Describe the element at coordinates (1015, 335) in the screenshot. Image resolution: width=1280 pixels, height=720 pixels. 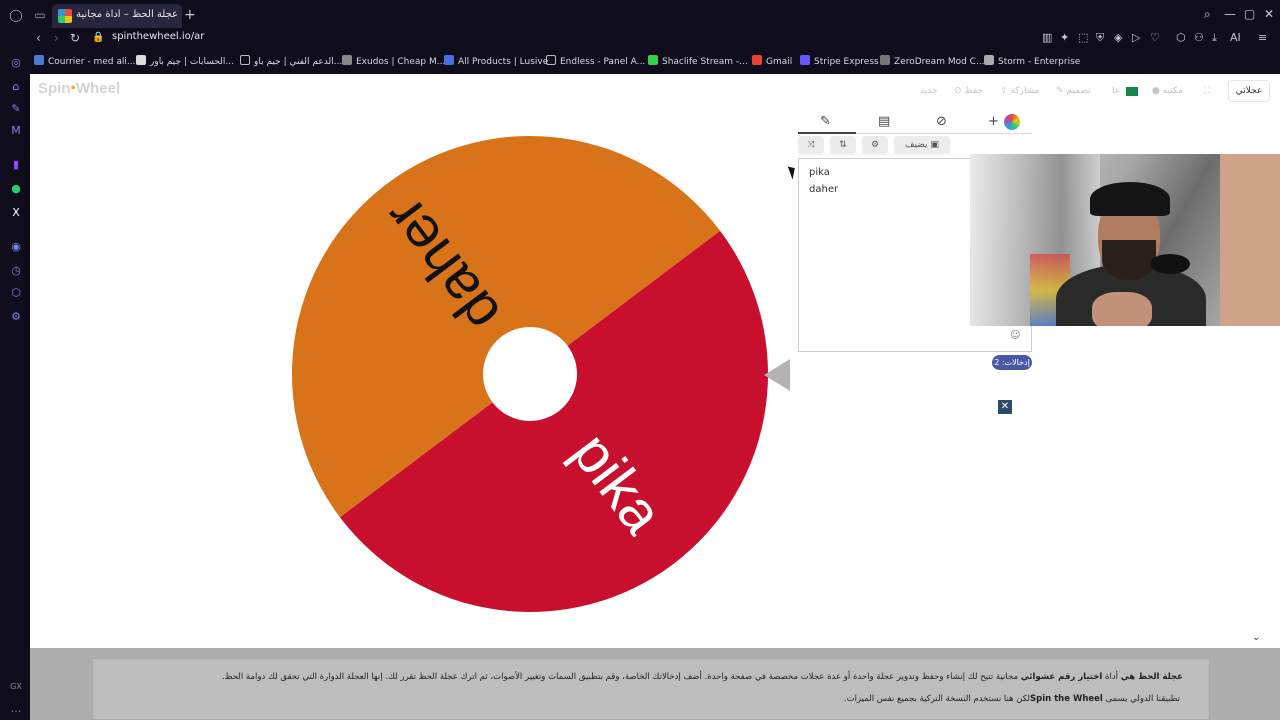
I see `emoji-picker-icon: ☺` at that location.